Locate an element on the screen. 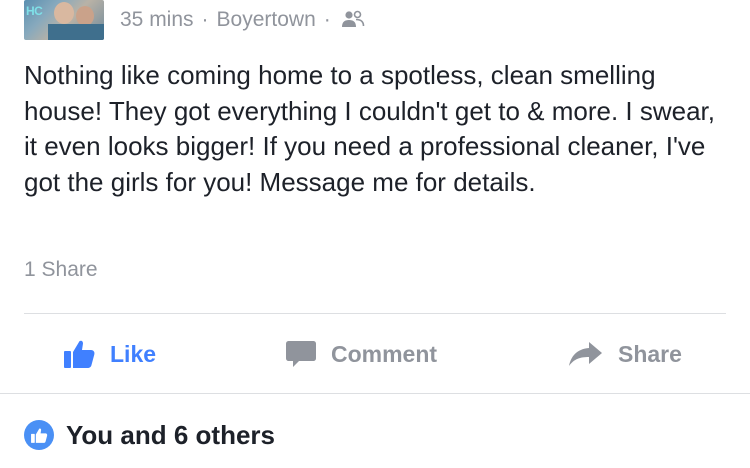 The image size is (750, 468). share-count: 1 Share is located at coordinates (61, 270).